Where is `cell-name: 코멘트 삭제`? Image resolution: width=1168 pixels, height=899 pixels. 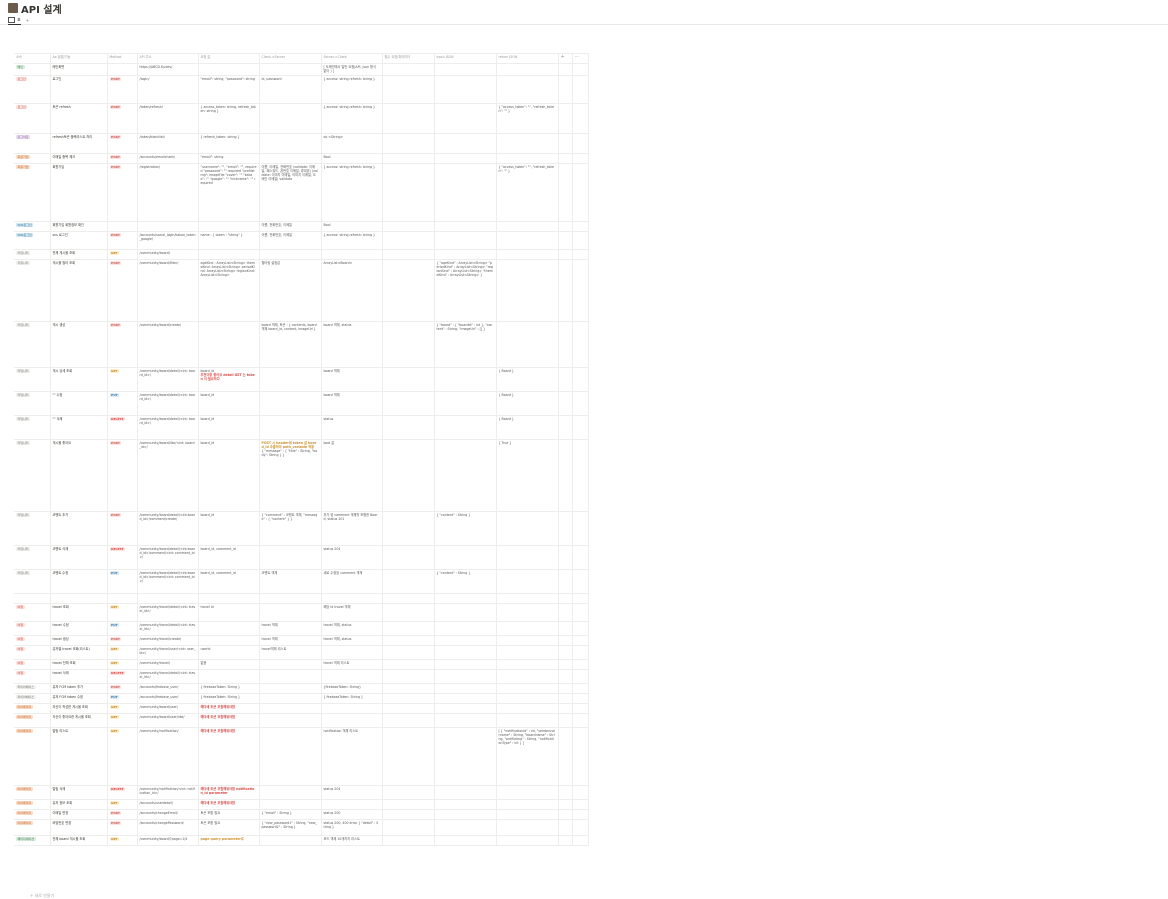 cell-name: 코멘트 삭제 is located at coordinates (78, 557).